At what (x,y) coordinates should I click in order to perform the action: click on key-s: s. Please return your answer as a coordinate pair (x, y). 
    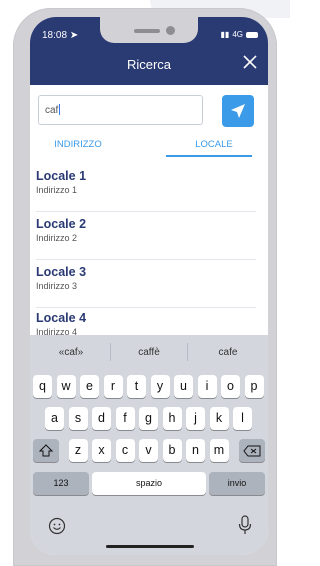
    Looking at the image, I should click on (78, 418).